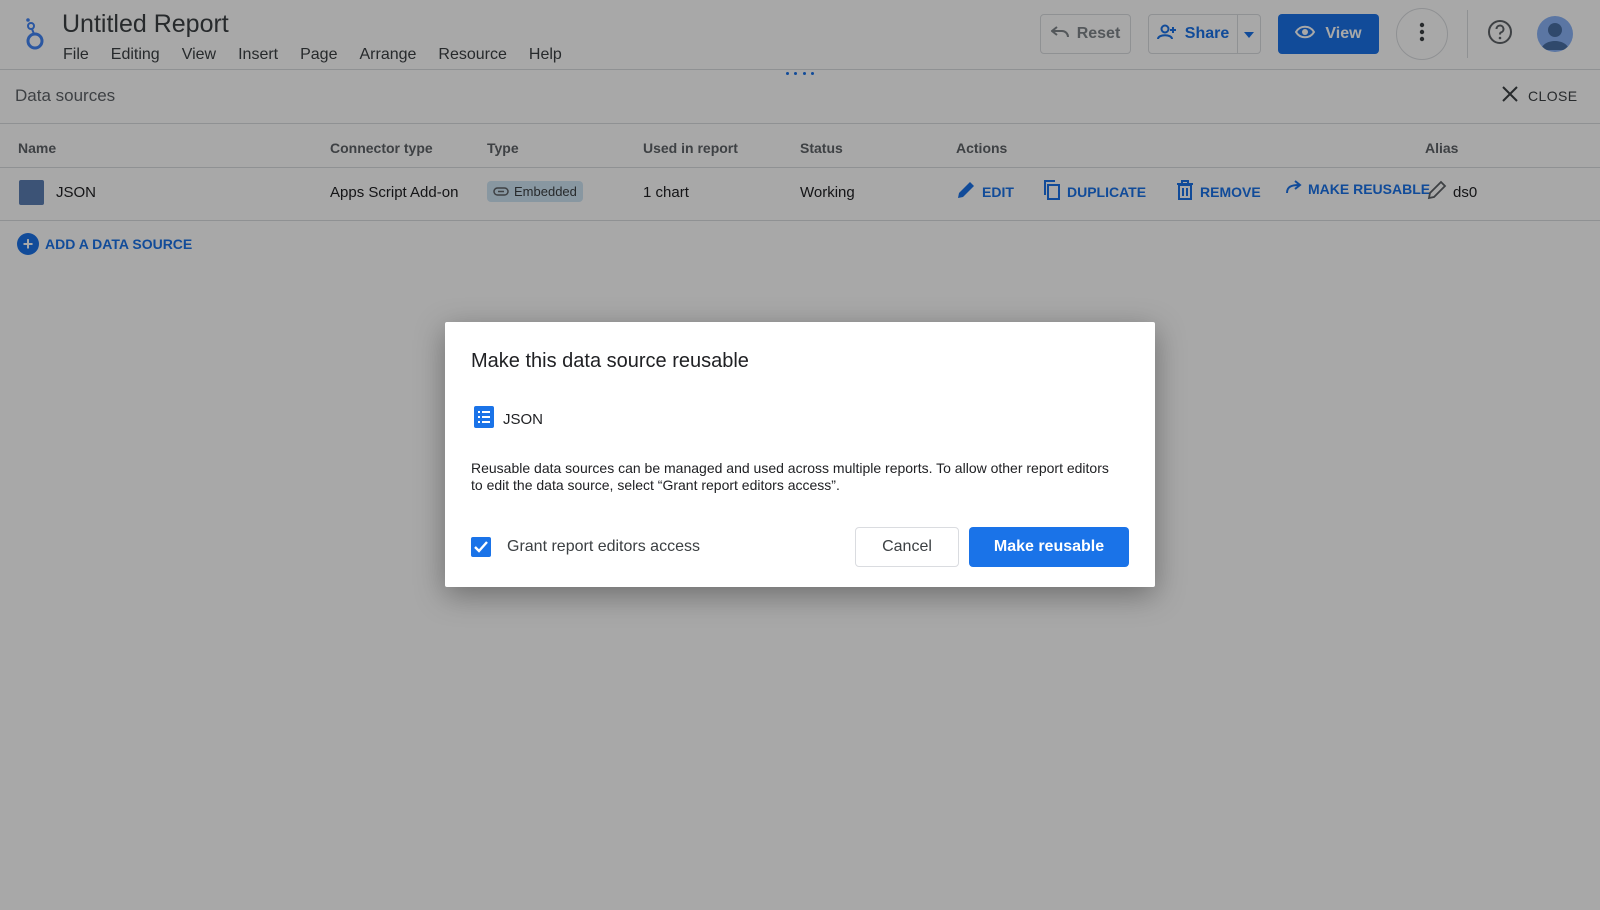 The width and height of the screenshot is (1600, 910). Describe the element at coordinates (1049, 547) in the screenshot. I see `make-reusable-button: Make reusable` at that location.